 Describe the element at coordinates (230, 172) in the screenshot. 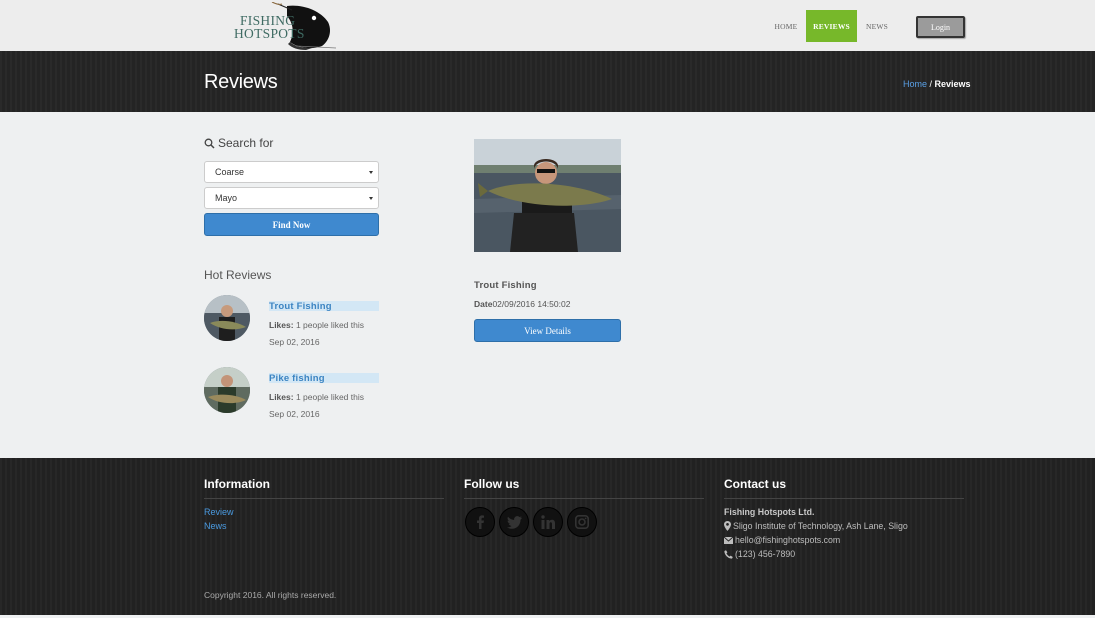

I see `fish-type-select-value: Coarse` at that location.